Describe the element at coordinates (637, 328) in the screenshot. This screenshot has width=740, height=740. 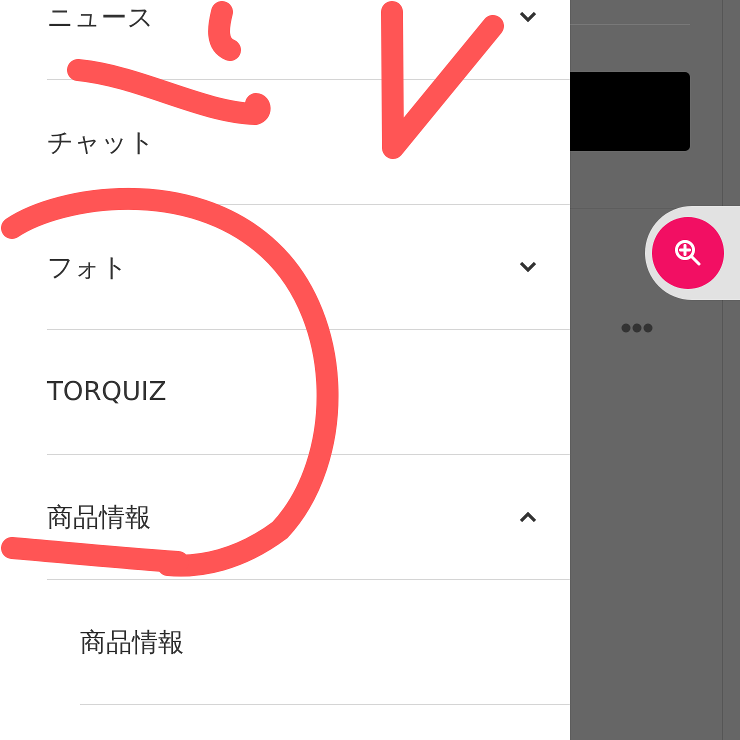
I see `more-icon` at that location.